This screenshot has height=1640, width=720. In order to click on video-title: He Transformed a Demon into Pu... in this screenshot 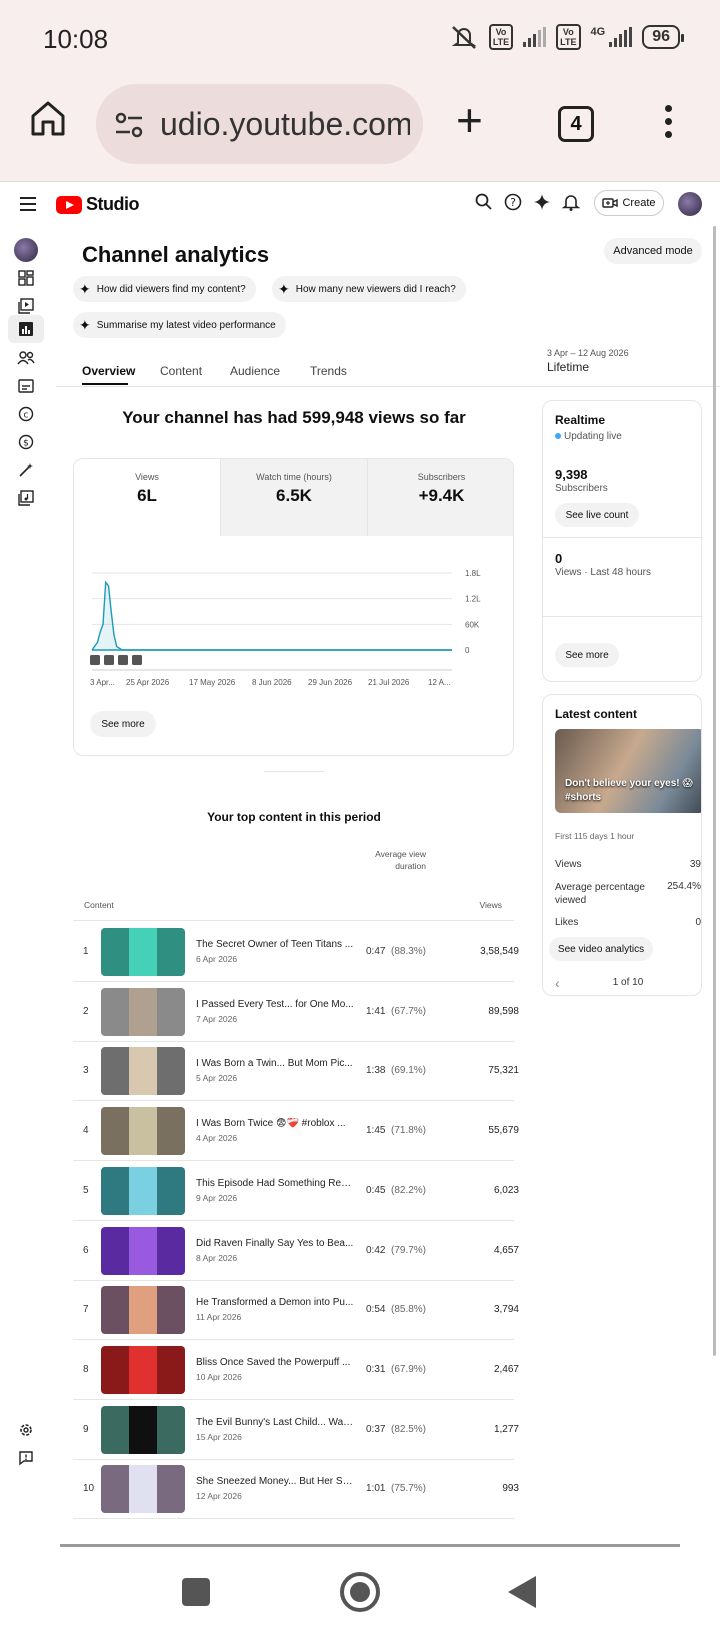, I will do `click(275, 1302)`.